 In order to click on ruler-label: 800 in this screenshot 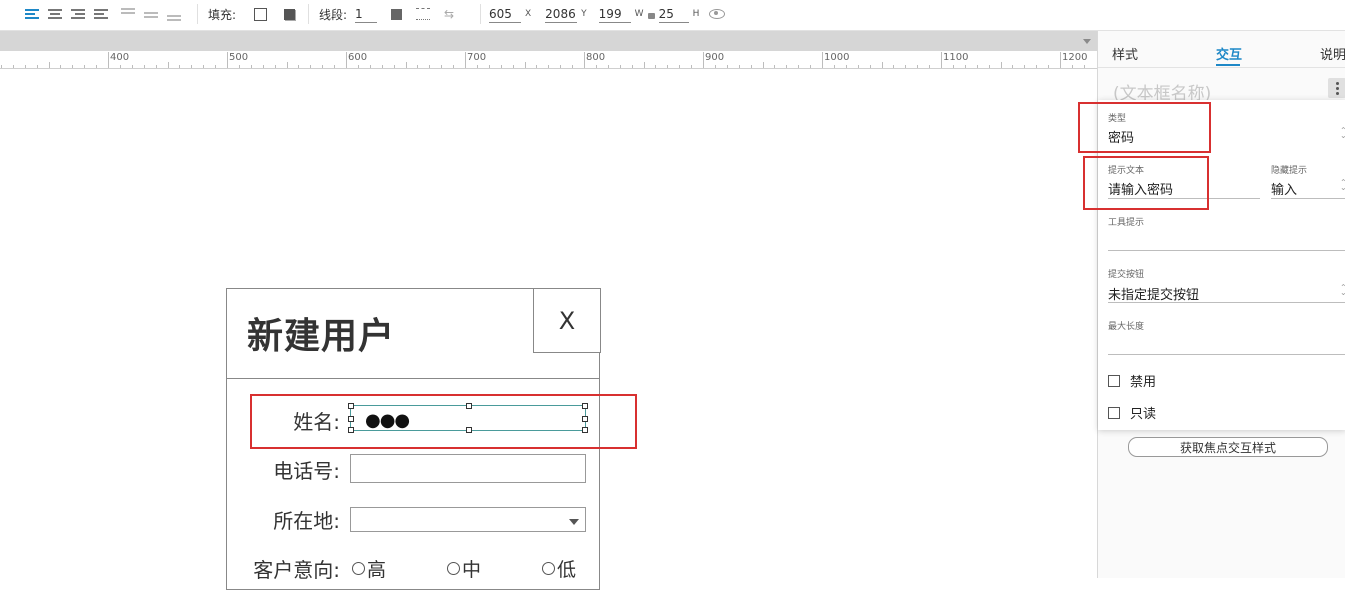, I will do `click(596, 57)`.